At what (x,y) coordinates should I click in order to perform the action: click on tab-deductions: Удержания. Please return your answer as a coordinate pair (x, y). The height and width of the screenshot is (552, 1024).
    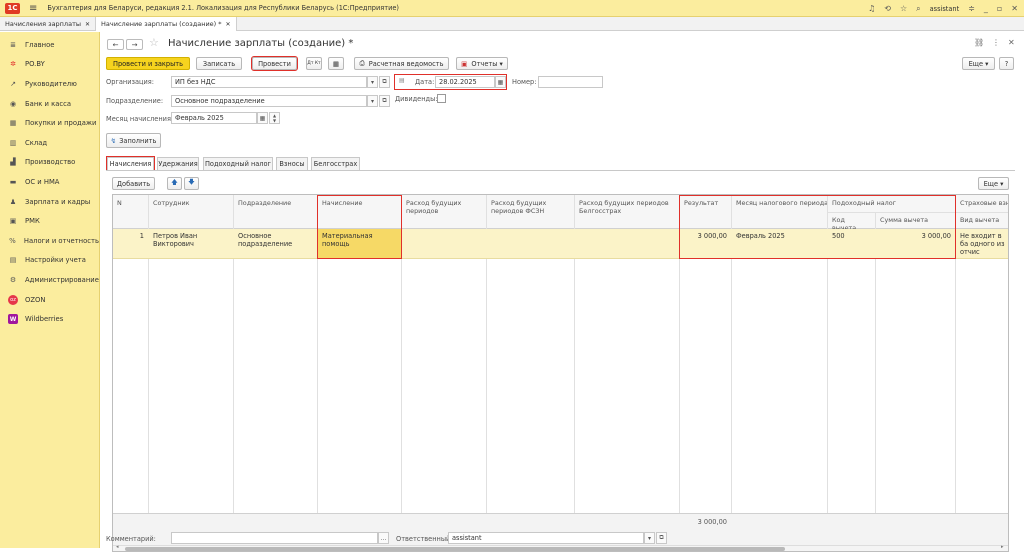
    Looking at the image, I should click on (178, 163).